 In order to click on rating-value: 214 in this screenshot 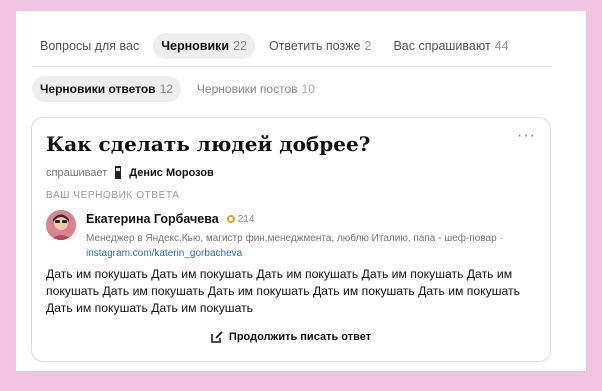, I will do `click(246, 219)`.